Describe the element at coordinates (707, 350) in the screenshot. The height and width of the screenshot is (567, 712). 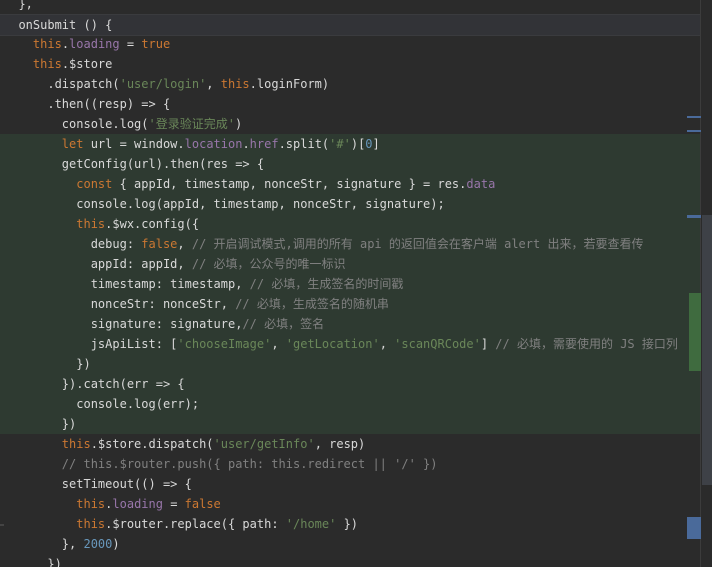
I see `scrollbar-thumb` at that location.